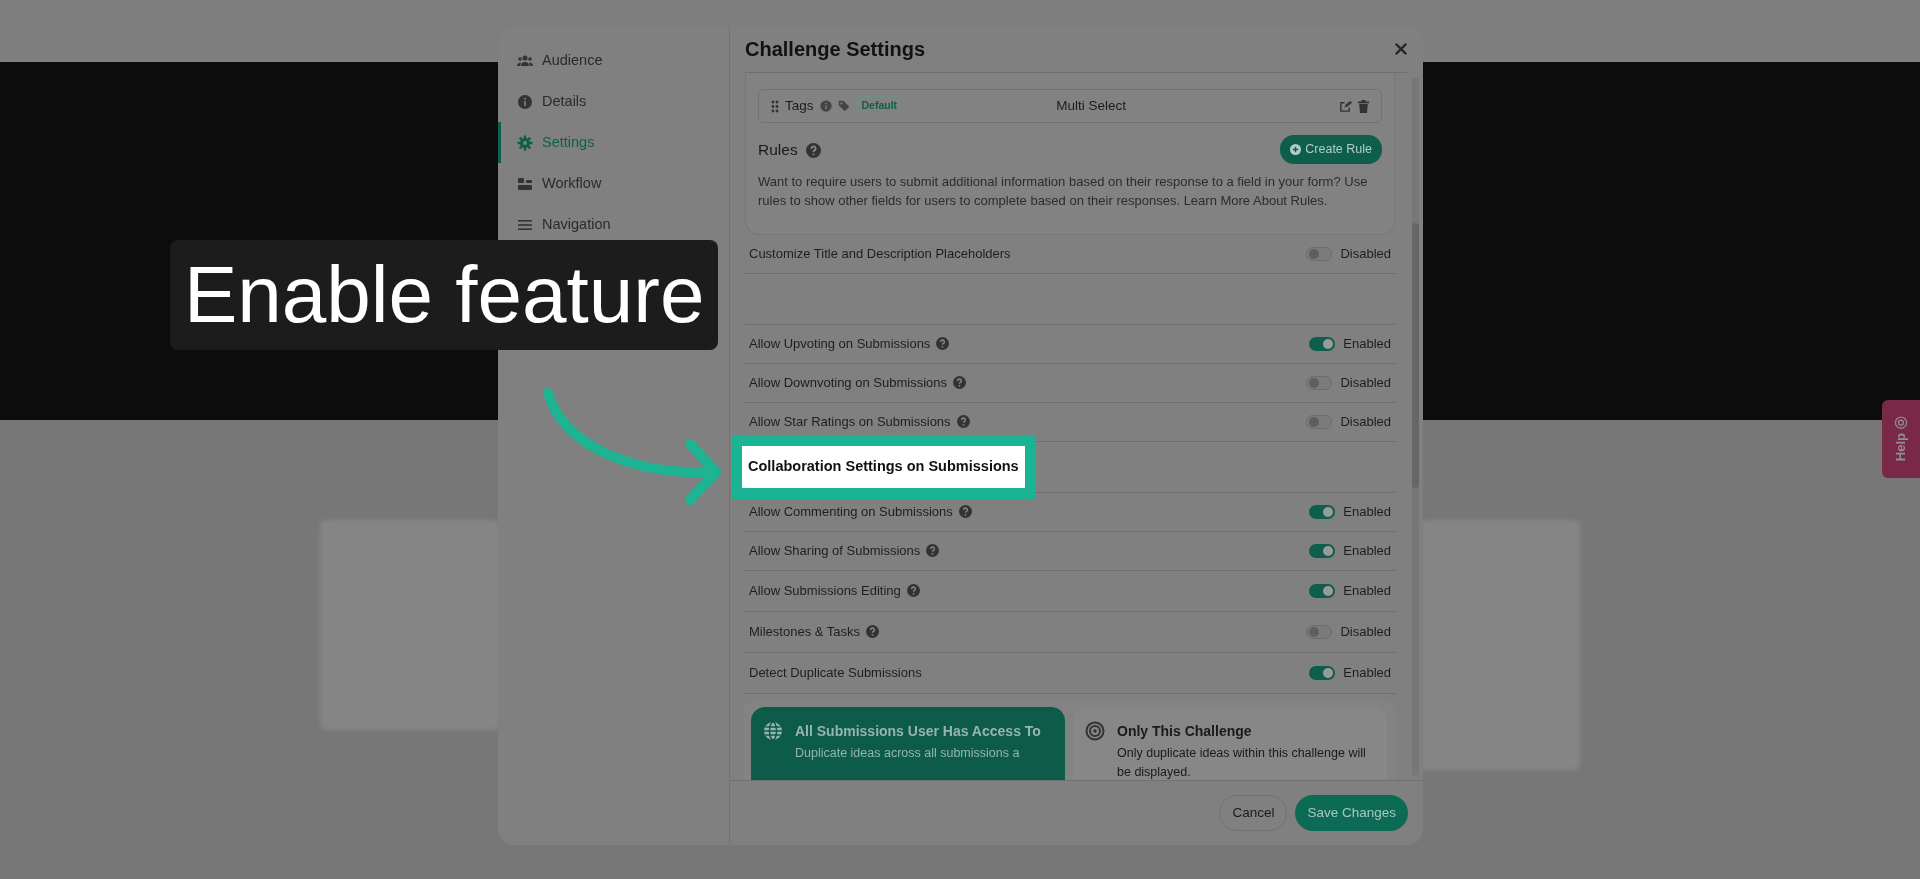  What do you see at coordinates (613, 101) in the screenshot?
I see `sidebar-item: Details` at bounding box center [613, 101].